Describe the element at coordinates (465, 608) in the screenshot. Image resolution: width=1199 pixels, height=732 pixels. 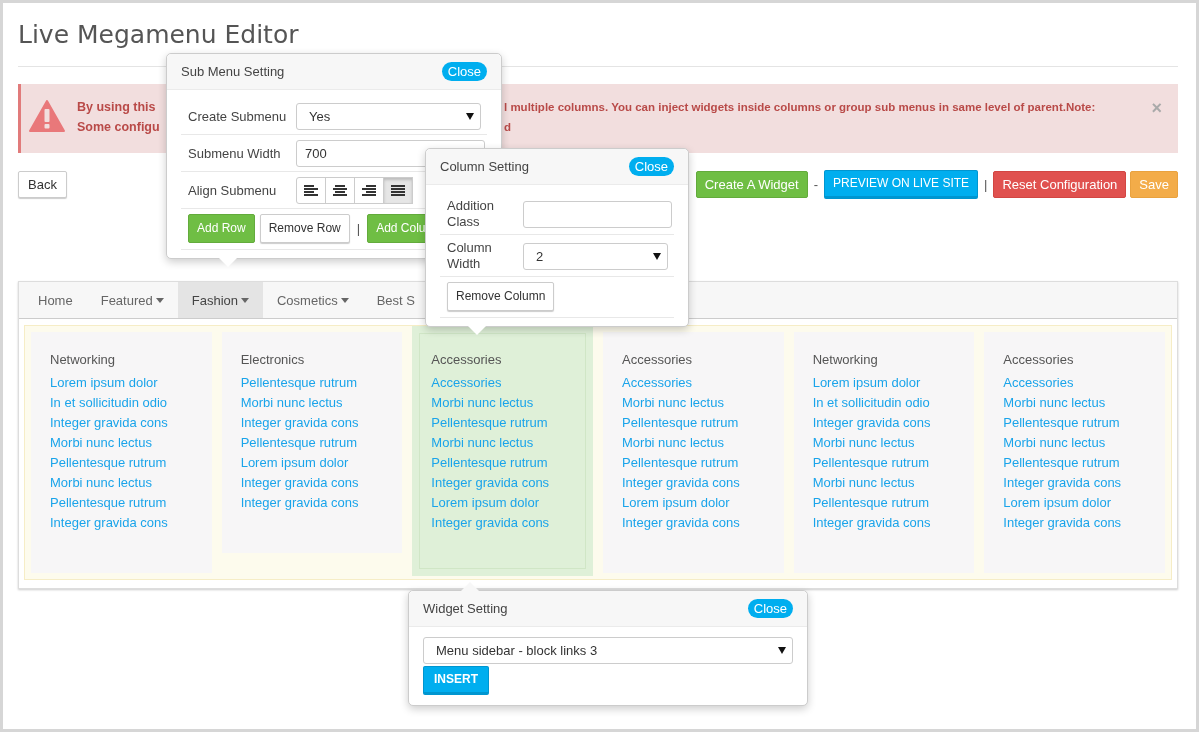
I see `popover-title: Widget Setting` at that location.